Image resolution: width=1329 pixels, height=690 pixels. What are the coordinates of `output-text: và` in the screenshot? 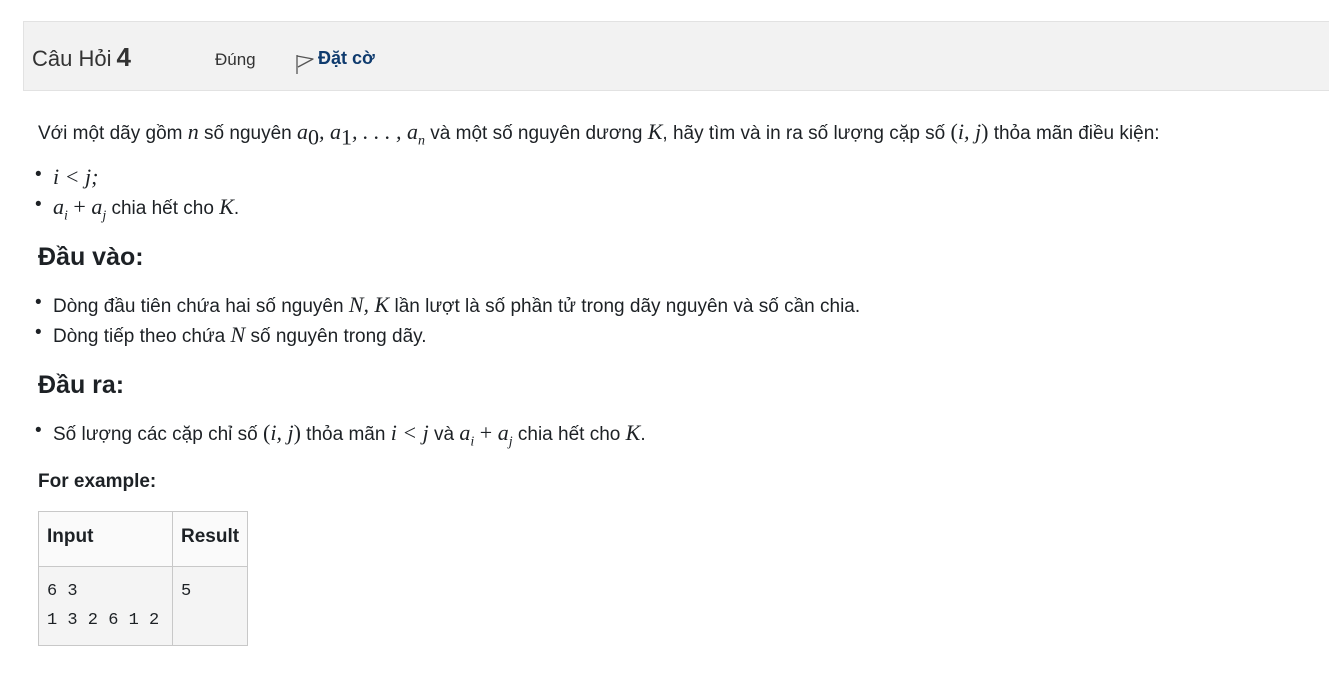 It's located at (444, 434).